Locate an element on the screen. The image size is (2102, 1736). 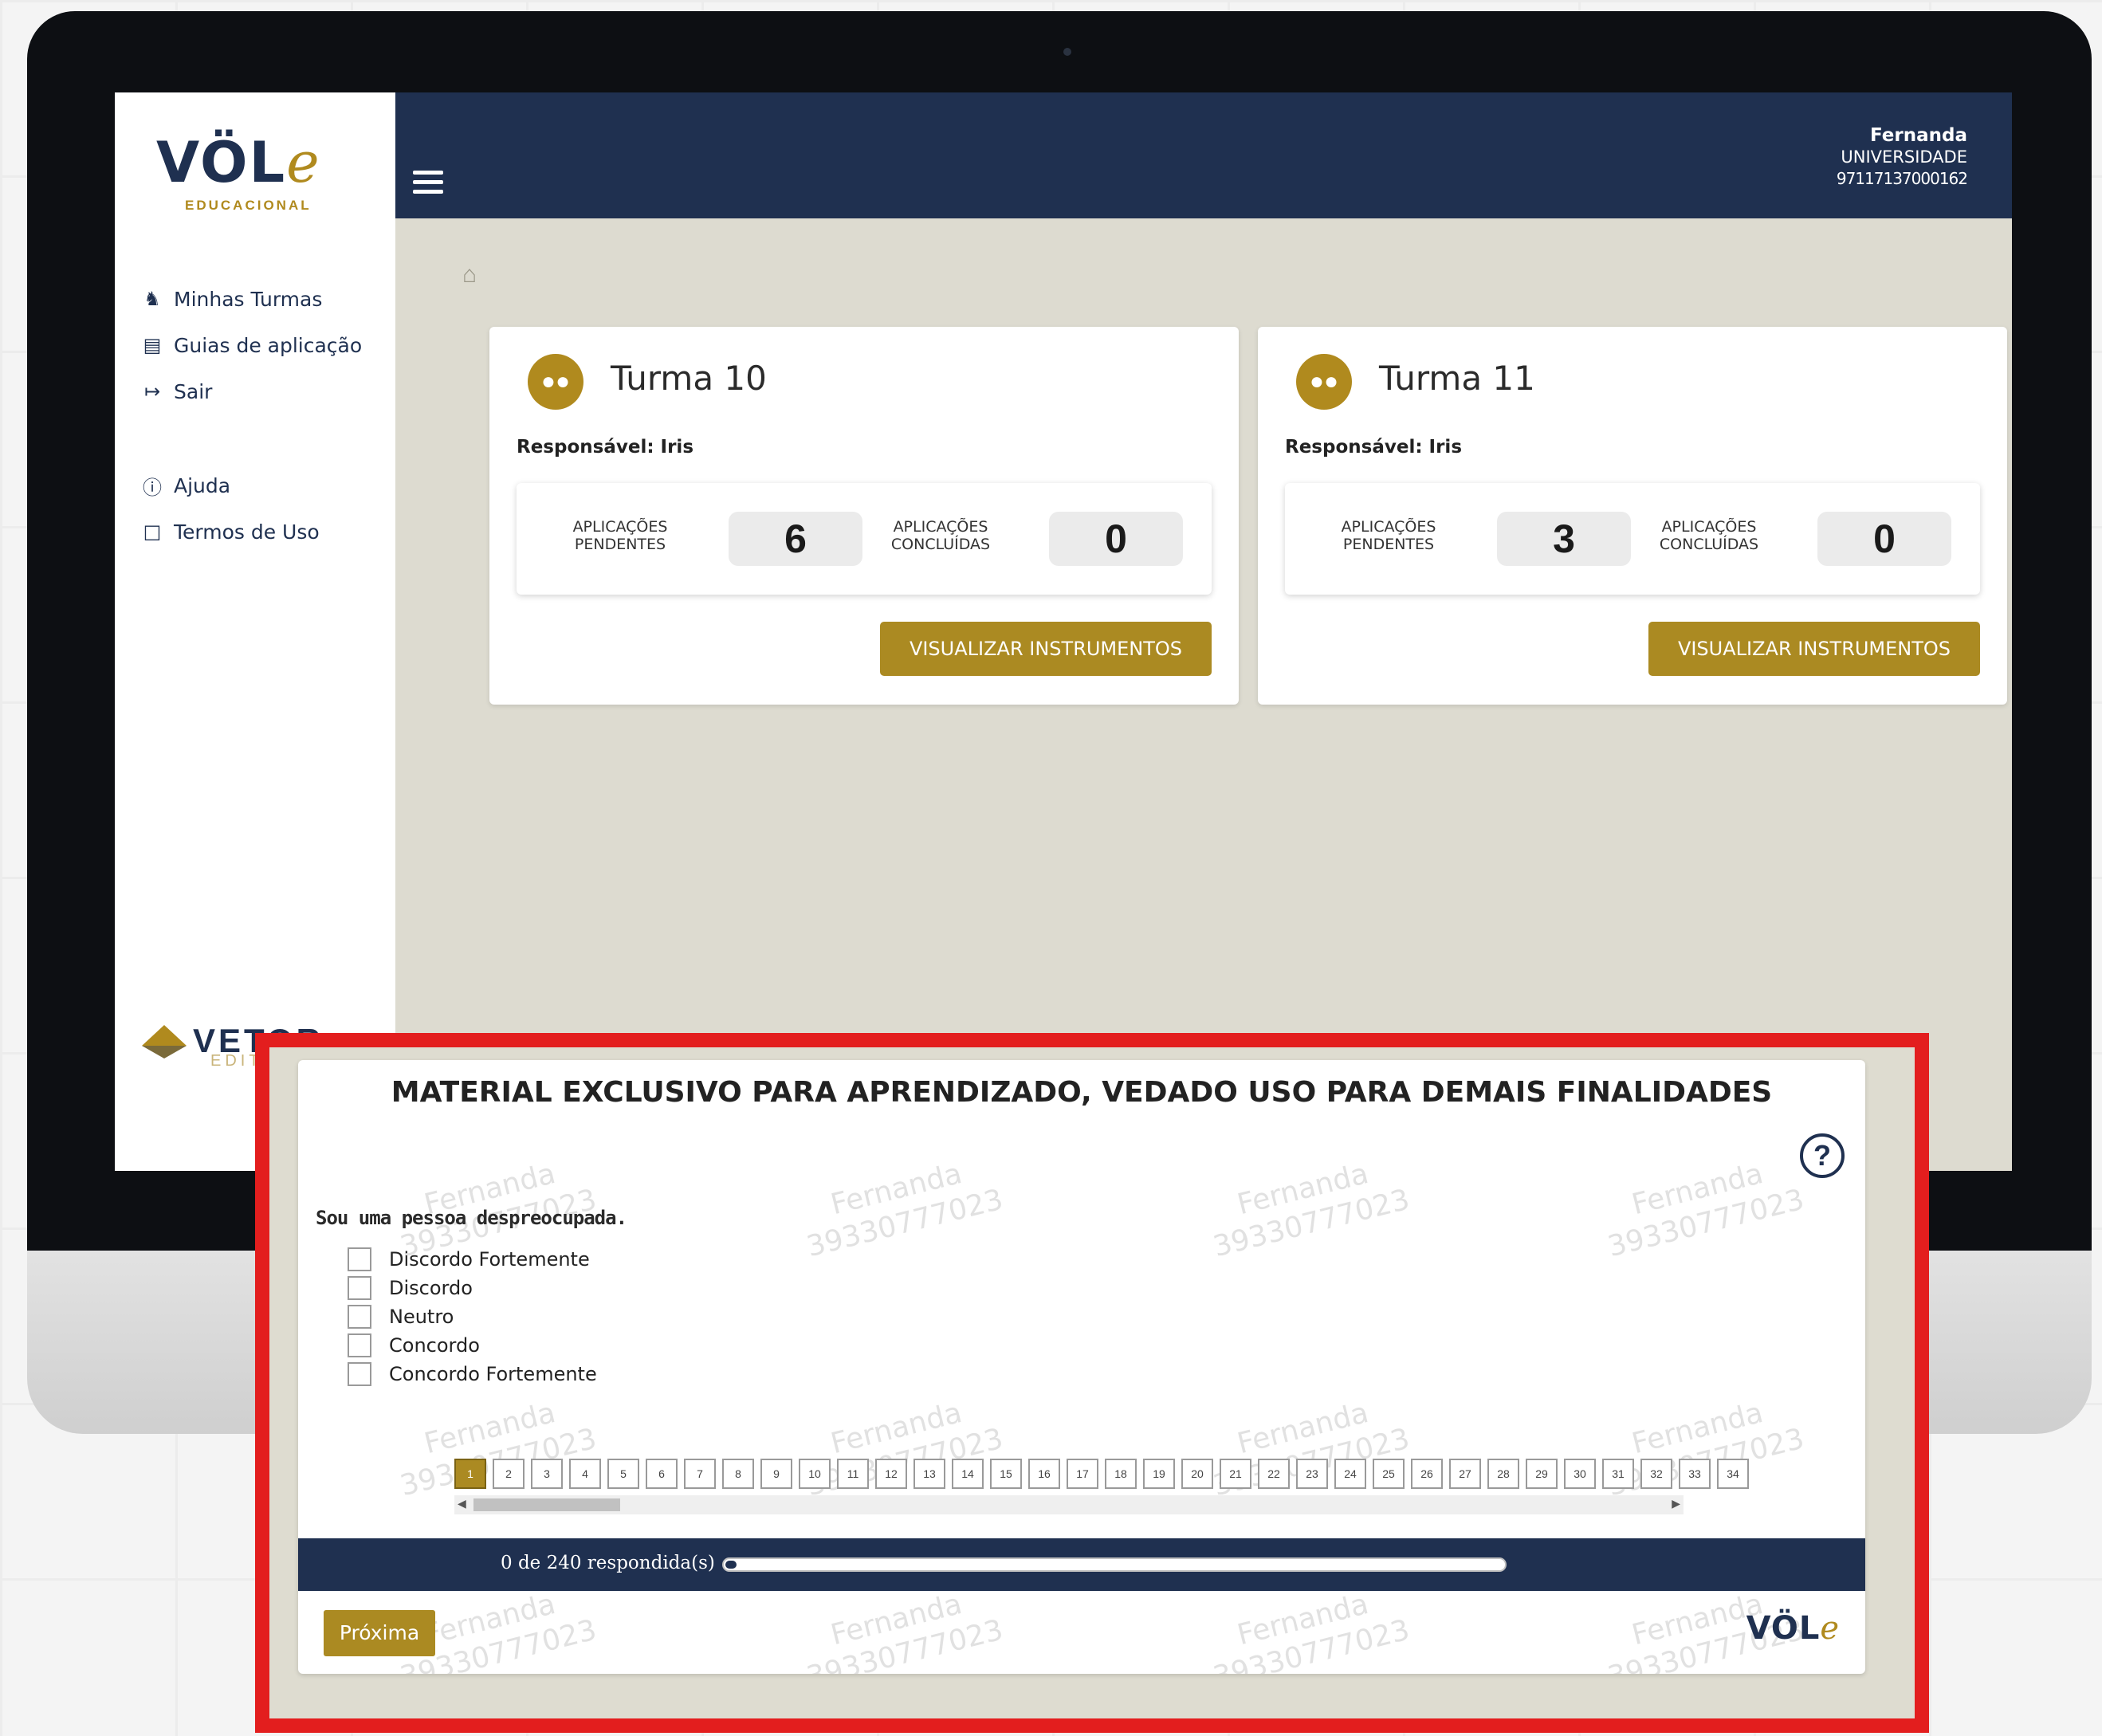
horizontal-scrollbar: ◀ ▶ is located at coordinates (1069, 1504).